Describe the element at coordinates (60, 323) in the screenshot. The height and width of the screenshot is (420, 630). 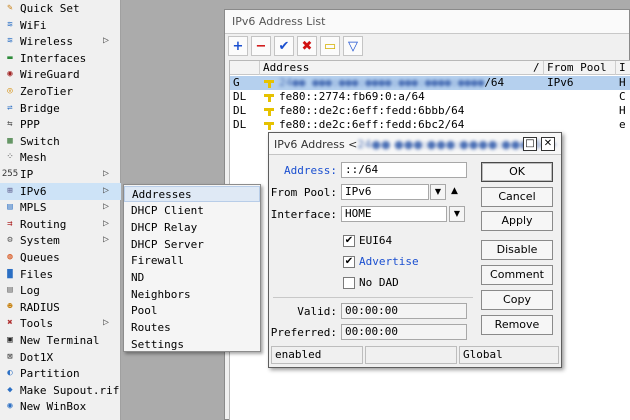
I see `sidebar-item-tools: ✖ Tools ▷` at that location.